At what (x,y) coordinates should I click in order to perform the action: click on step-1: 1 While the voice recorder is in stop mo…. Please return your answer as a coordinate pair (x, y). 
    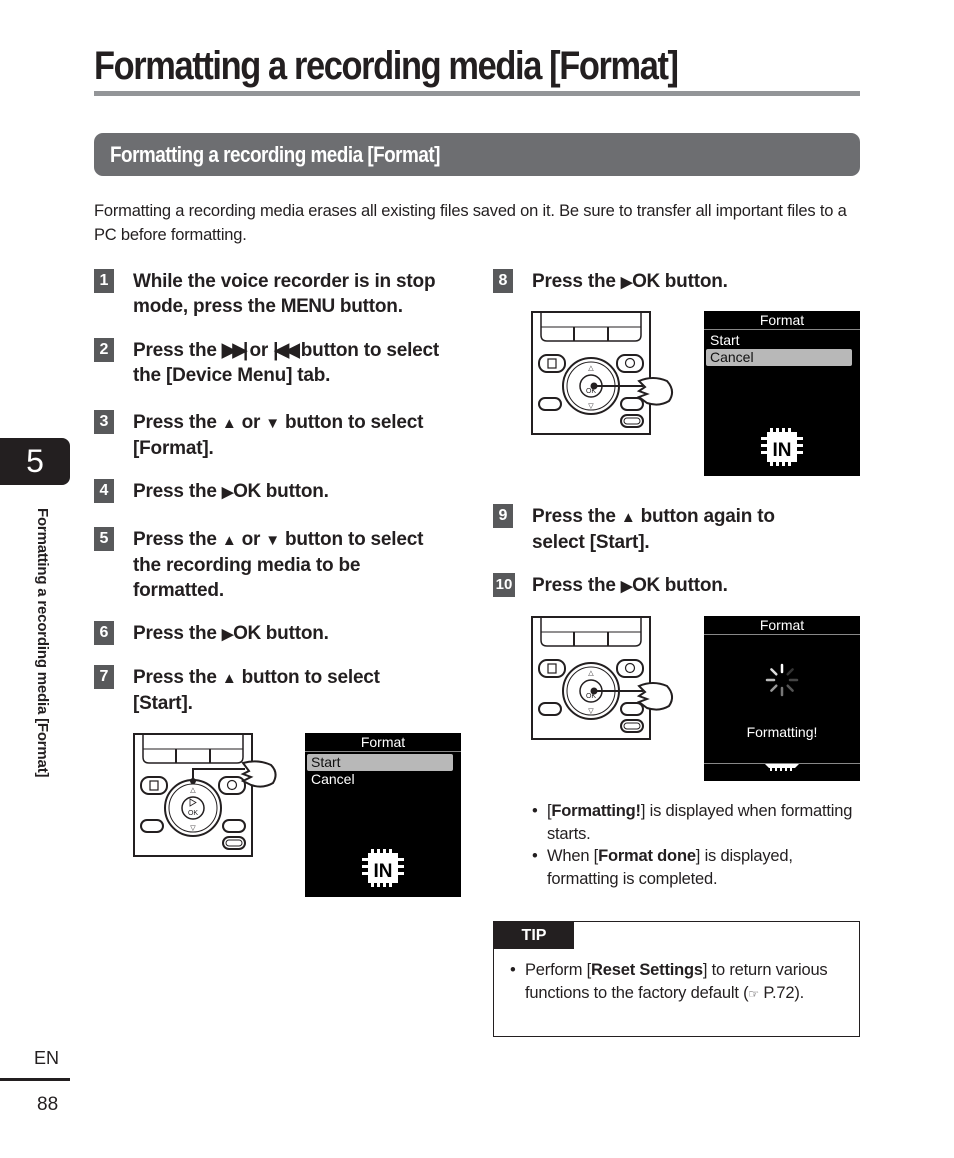
    Looking at the image, I should click on (281, 294).